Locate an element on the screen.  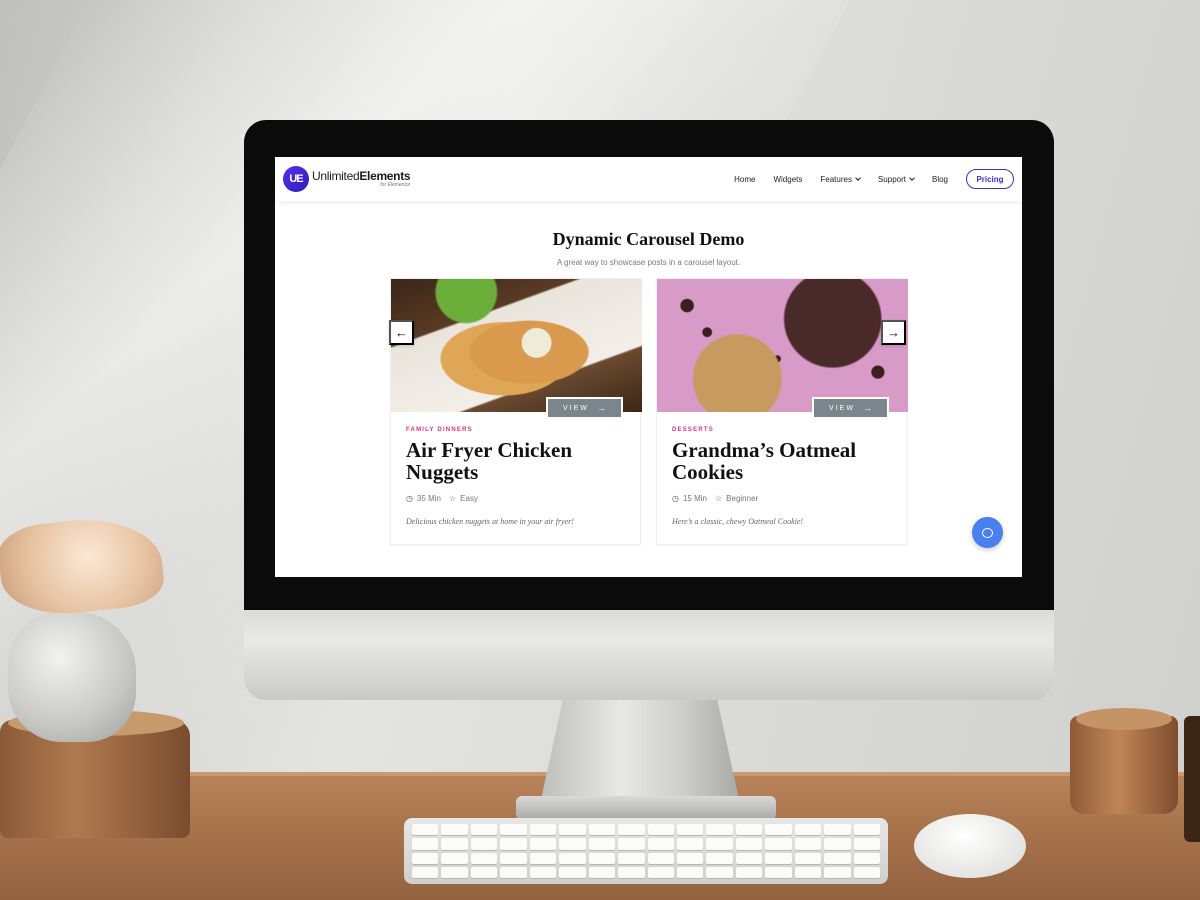
monitor-chin is located at coordinates (649, 650).